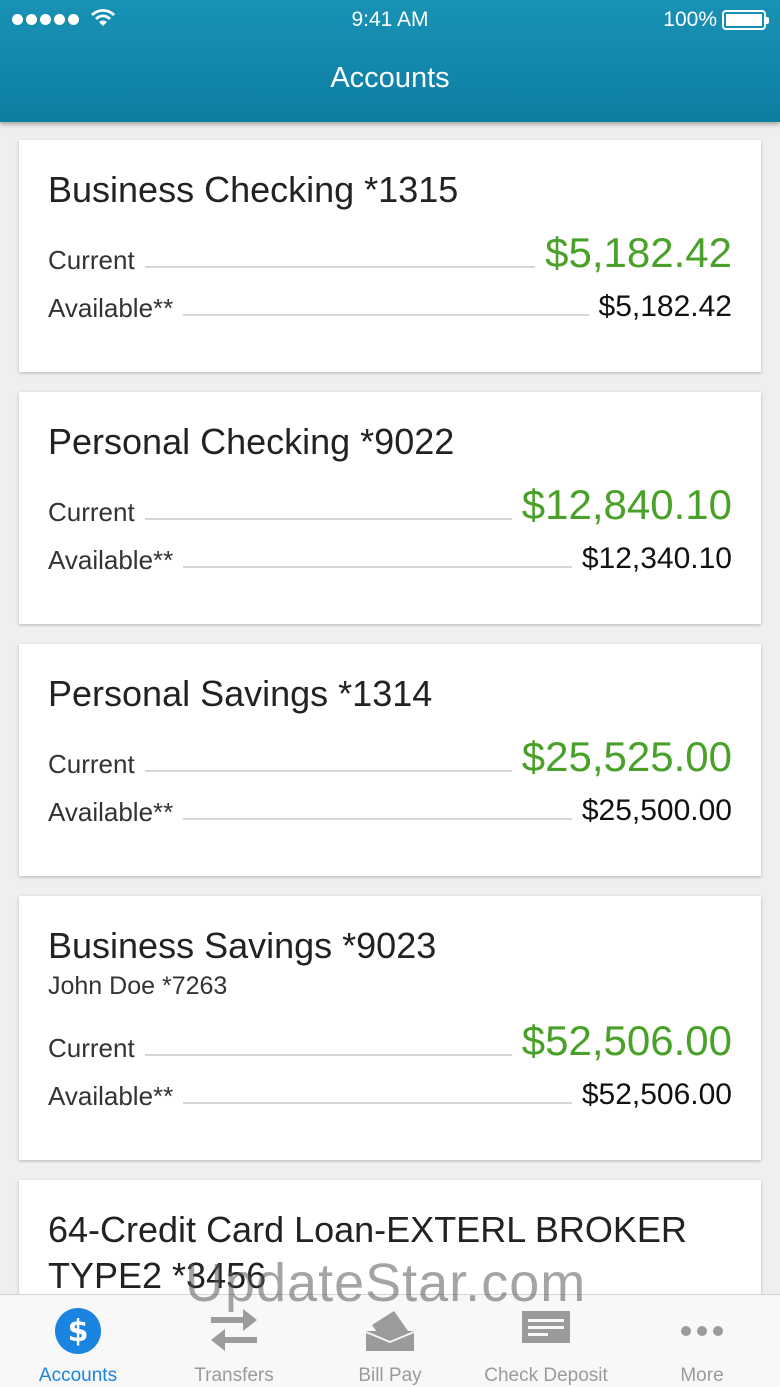 The width and height of the screenshot is (780, 1387). I want to click on available-balance: $52,506.00, so click(656, 1094).